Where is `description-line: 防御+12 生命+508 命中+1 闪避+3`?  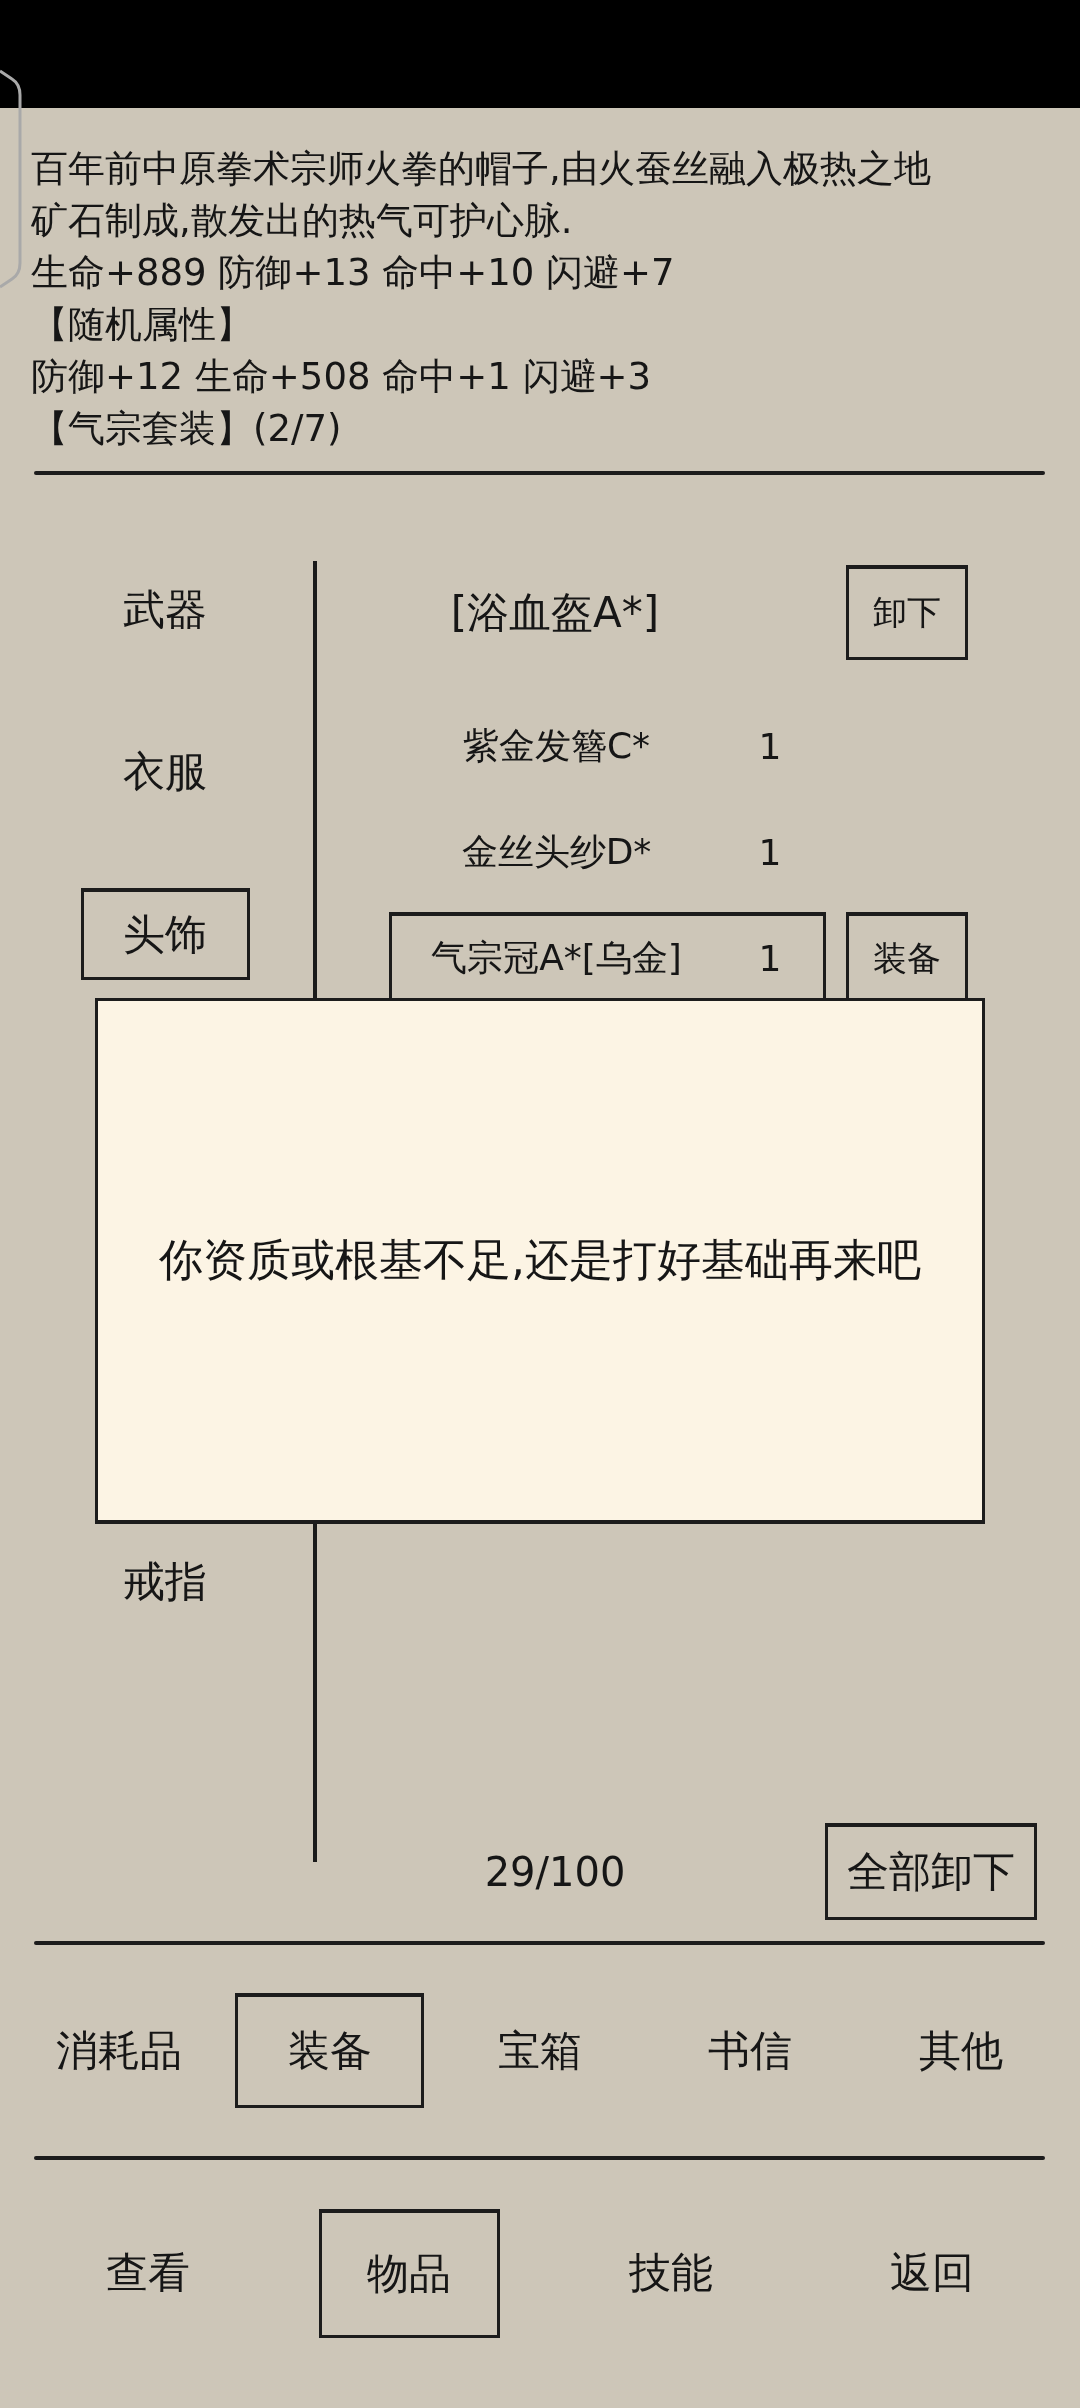 description-line: 防御+12 生命+508 命中+1 闪避+3 is located at coordinates (342, 377).